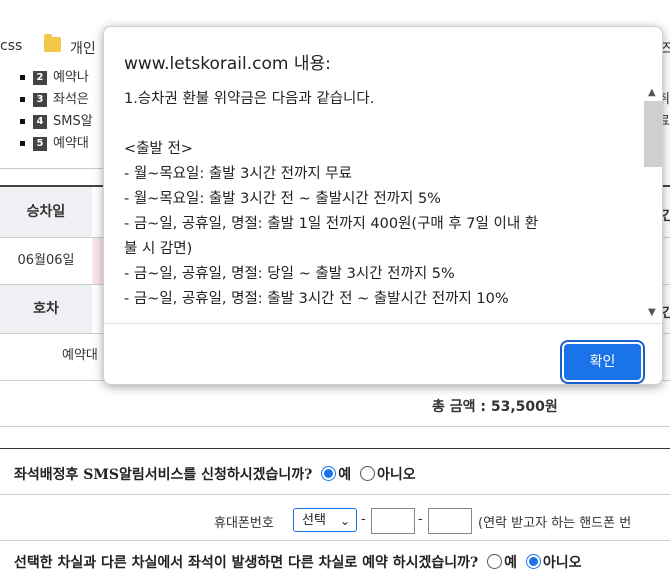 This screenshot has width=670, height=573. Describe the element at coordinates (368, 473) in the screenshot. I see `sms-no-radio` at that location.